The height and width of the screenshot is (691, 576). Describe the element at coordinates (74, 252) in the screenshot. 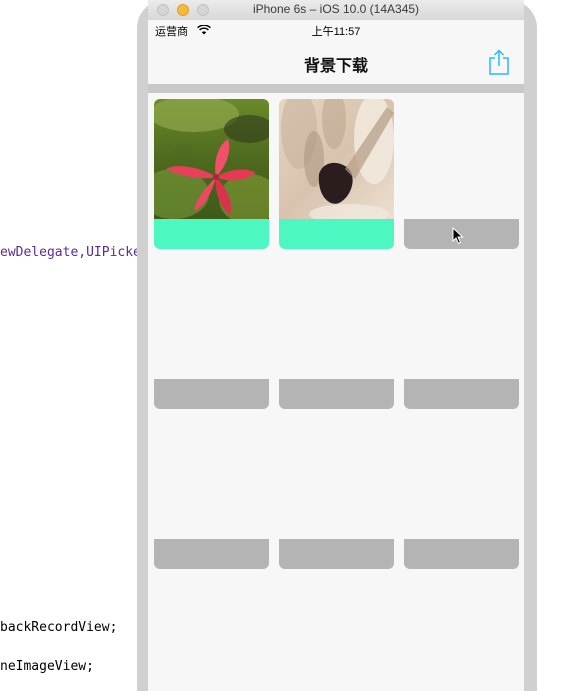

I see `code-line: ewDelegate,UIPicker` at that location.